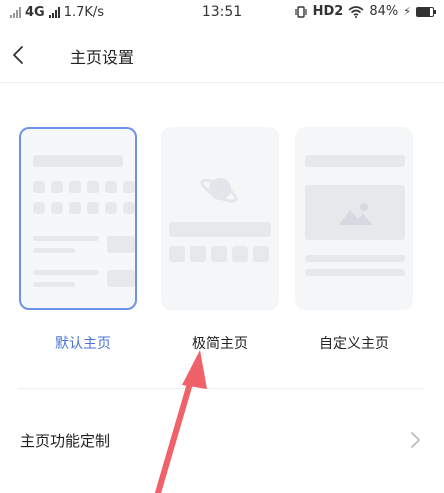  I want to click on hd-indicator: HD2, so click(328, 11).